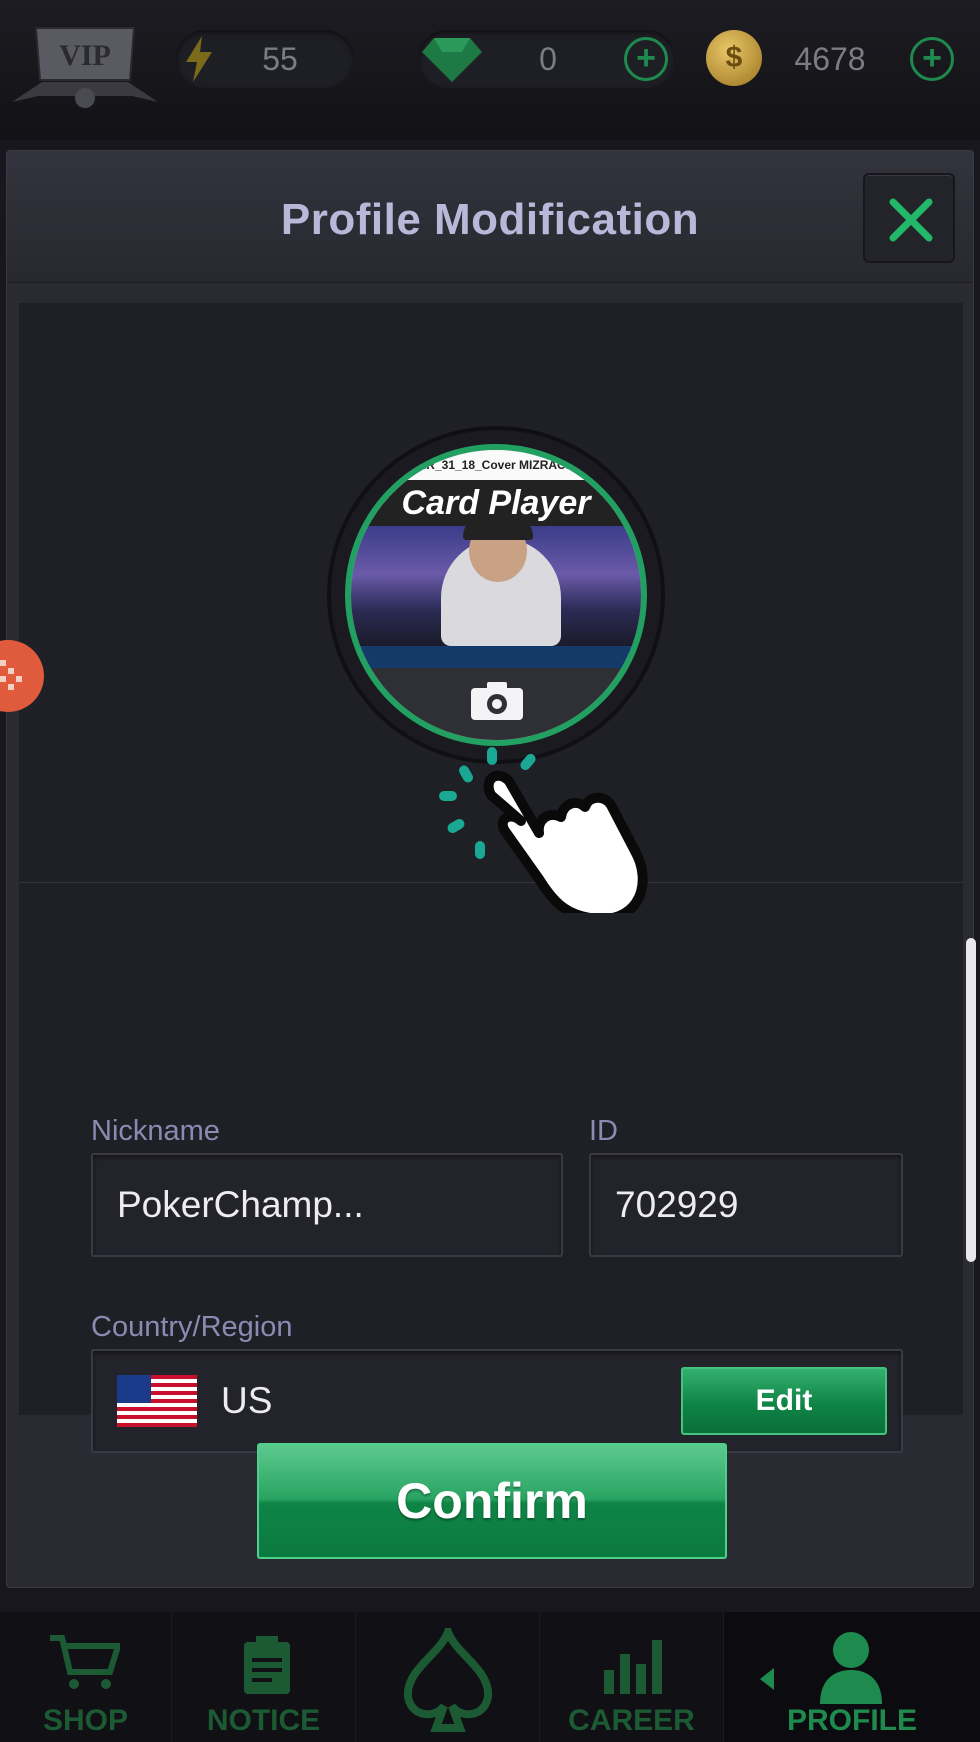  I want to click on energy-counter: 55, so click(265, 59).